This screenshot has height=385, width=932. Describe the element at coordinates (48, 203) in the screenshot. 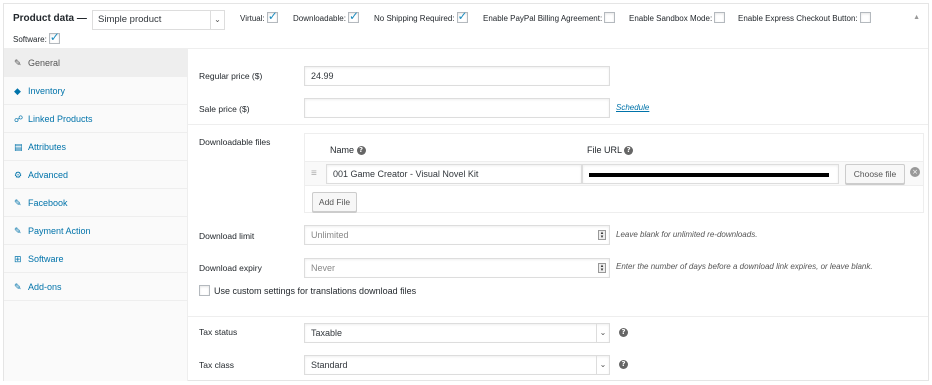

I see `tab-label: Facebook` at that location.